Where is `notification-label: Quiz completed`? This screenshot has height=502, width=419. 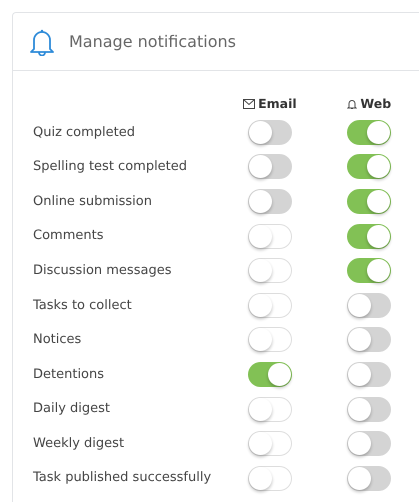
notification-label: Quiz completed is located at coordinates (84, 133).